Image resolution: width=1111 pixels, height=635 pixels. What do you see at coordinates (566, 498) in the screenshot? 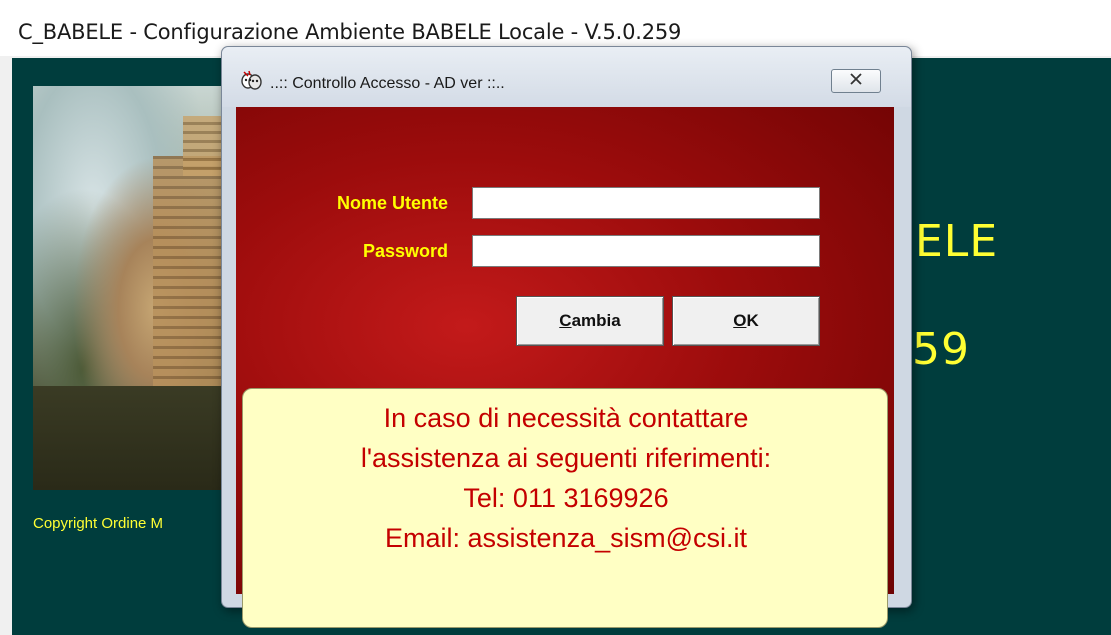
I see `info-line: Tel: 011 3169926` at bounding box center [566, 498].